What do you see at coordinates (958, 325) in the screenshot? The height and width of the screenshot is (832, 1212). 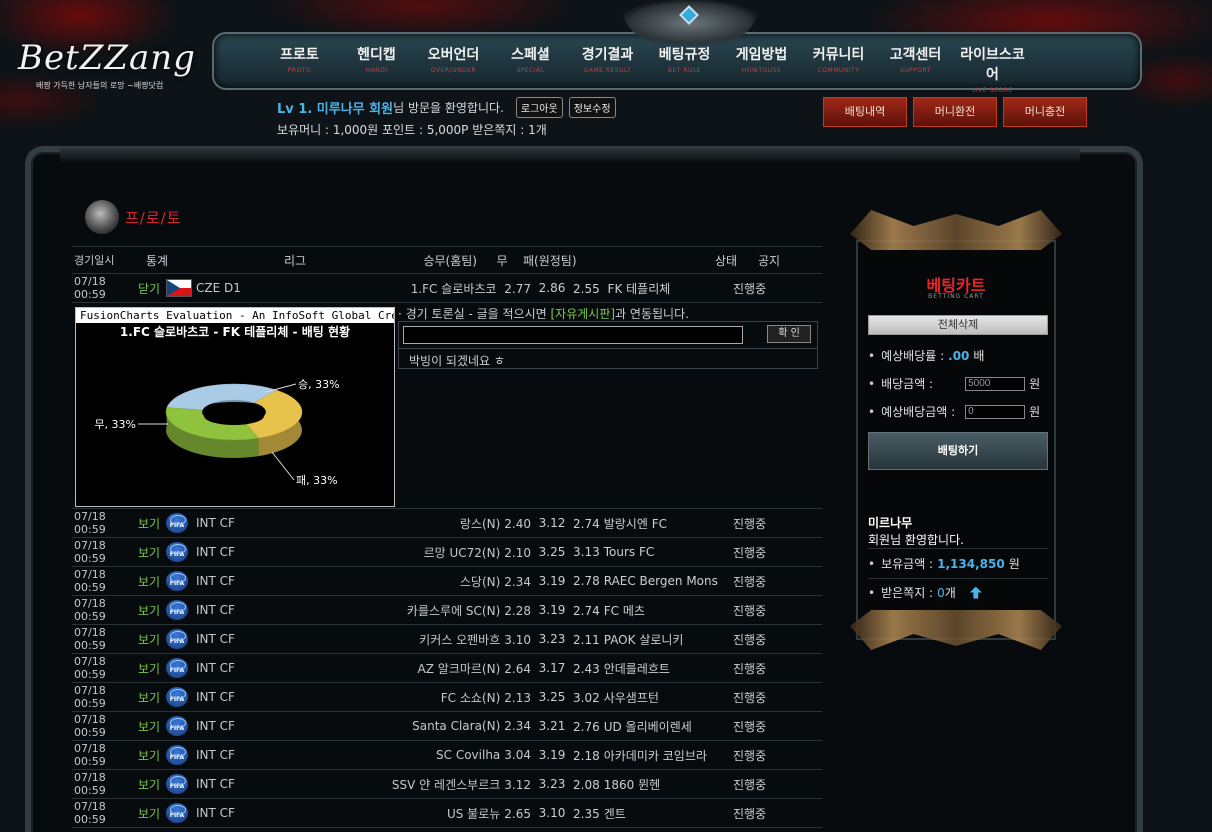 I see `clear-all-button: 전체삭제` at bounding box center [958, 325].